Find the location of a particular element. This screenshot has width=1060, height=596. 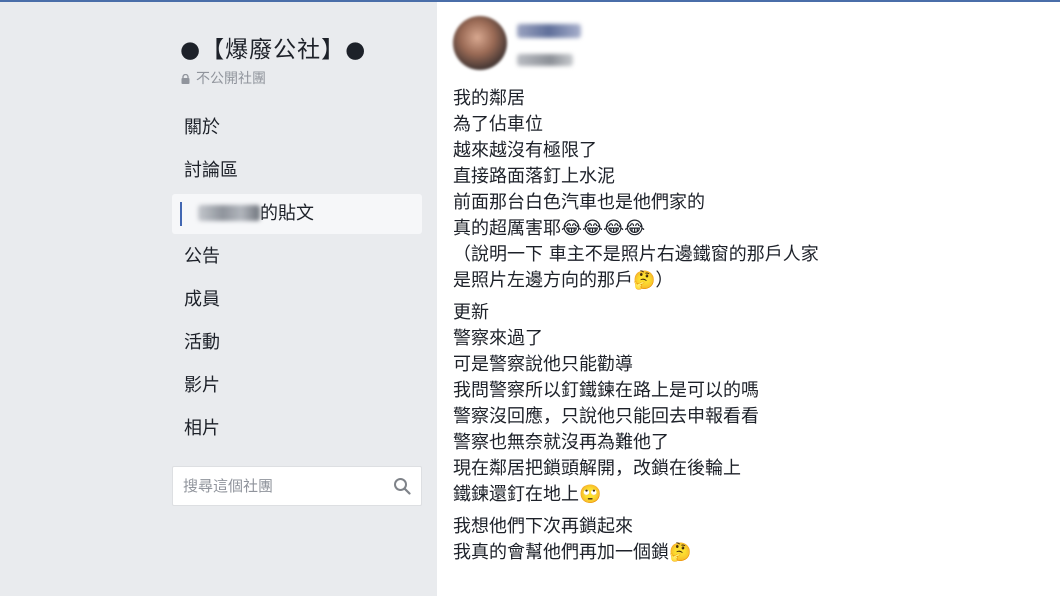

post-line: 現在鄰居把鎖頭解開，改鎖在後輪上 is located at coordinates (597, 468).